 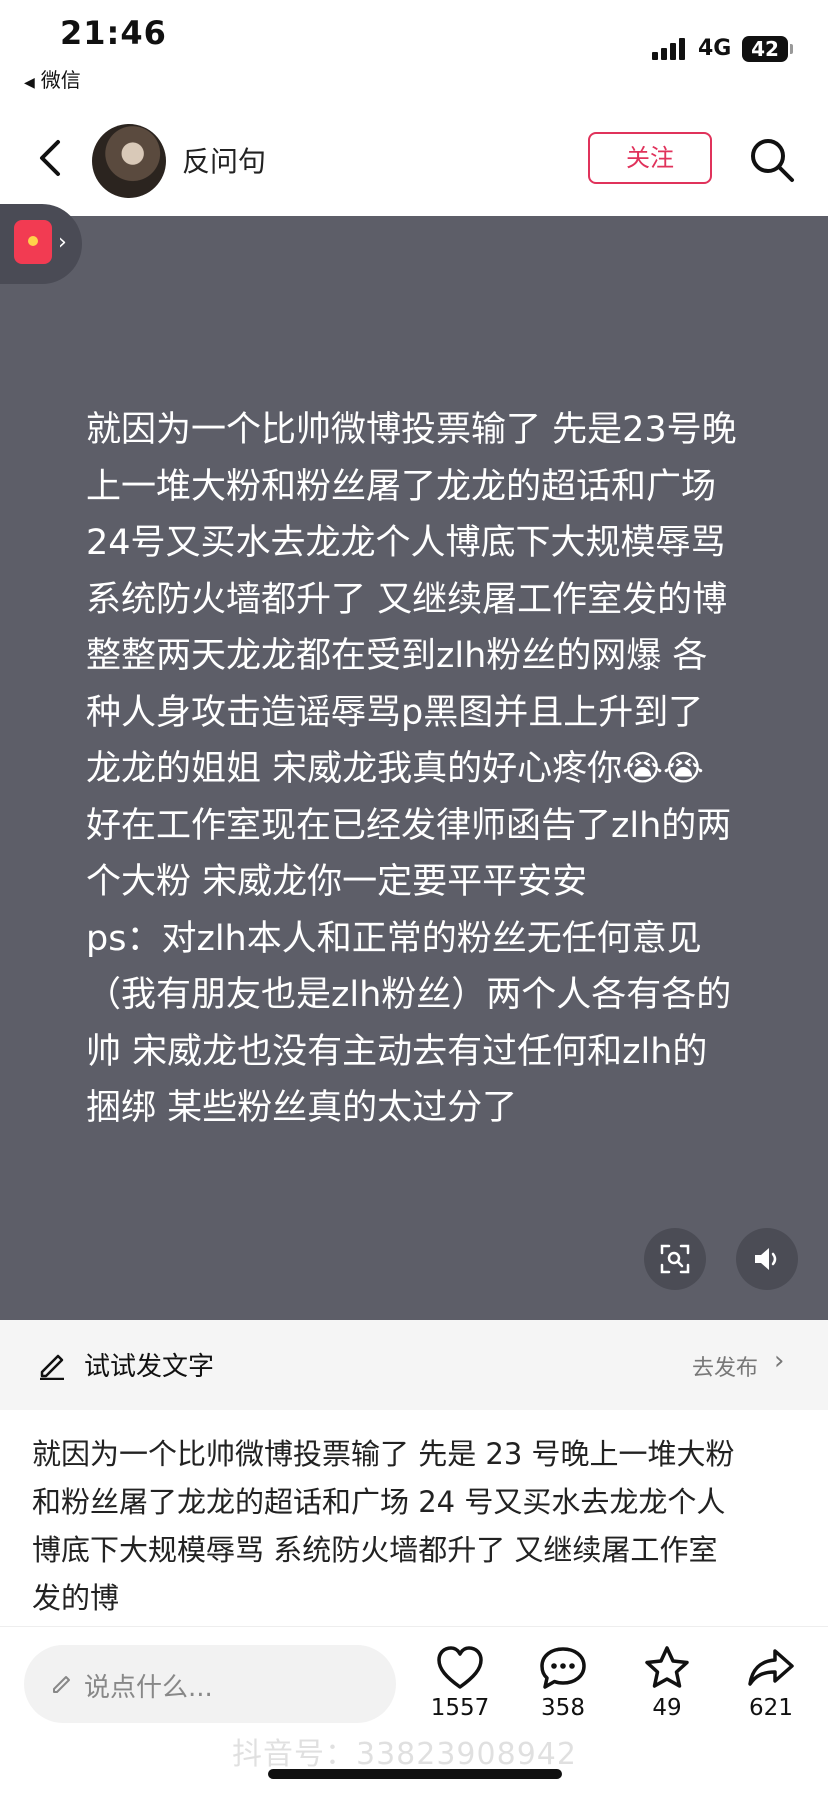 I want to click on bottom-action-bar: 说点什么... 1557 358 49 621 抖音号：33823908942, so click(x=414, y=1709).